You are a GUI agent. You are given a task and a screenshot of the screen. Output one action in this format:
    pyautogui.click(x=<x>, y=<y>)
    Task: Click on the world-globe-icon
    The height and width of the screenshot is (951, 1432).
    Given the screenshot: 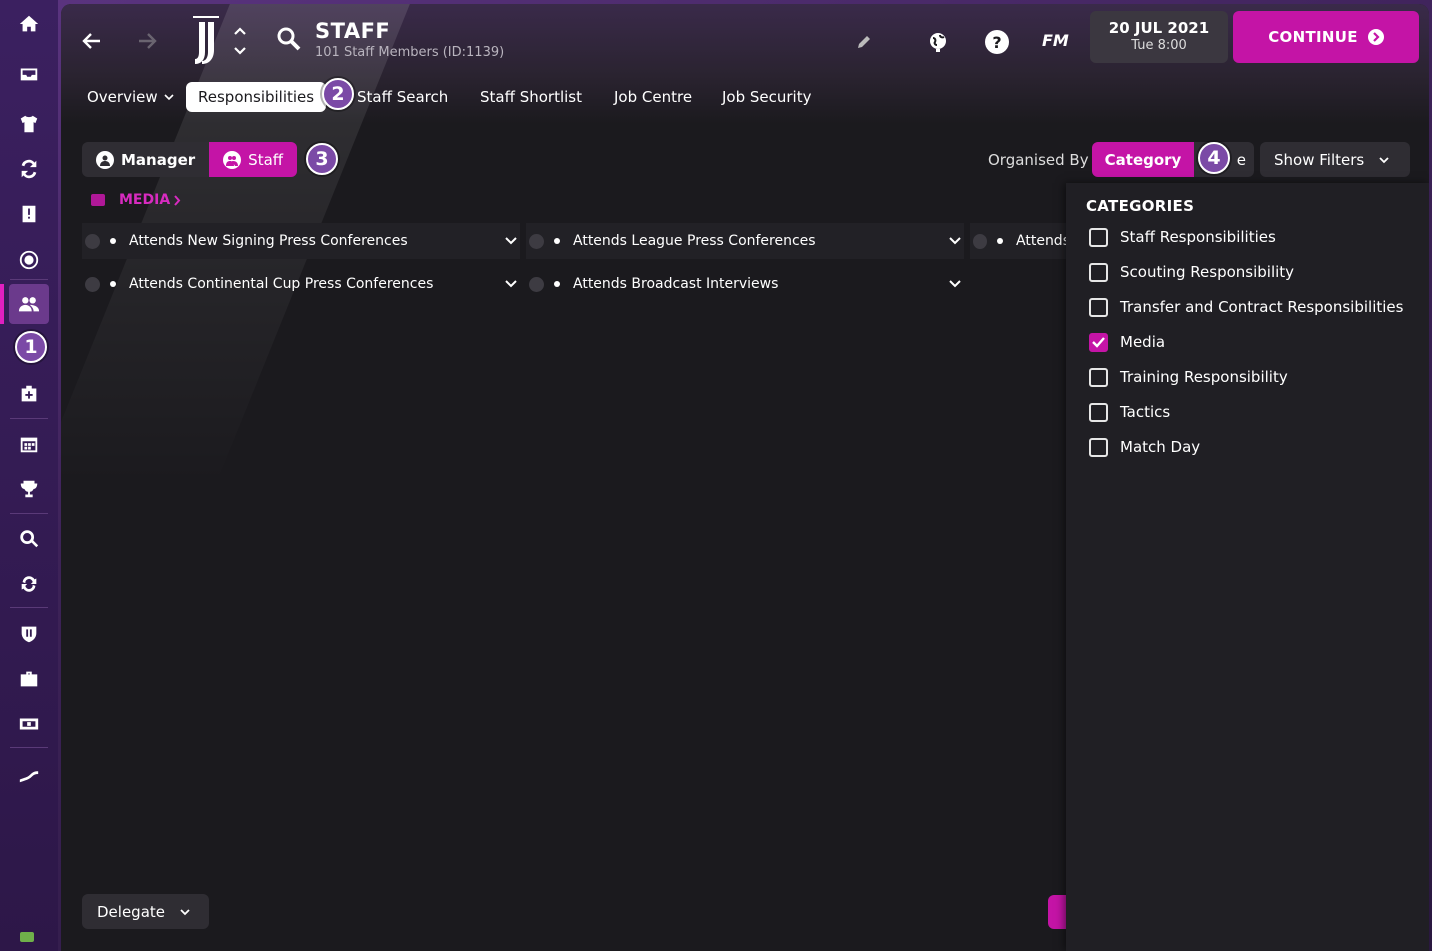 What is the action you would take?
    pyautogui.click(x=938, y=42)
    